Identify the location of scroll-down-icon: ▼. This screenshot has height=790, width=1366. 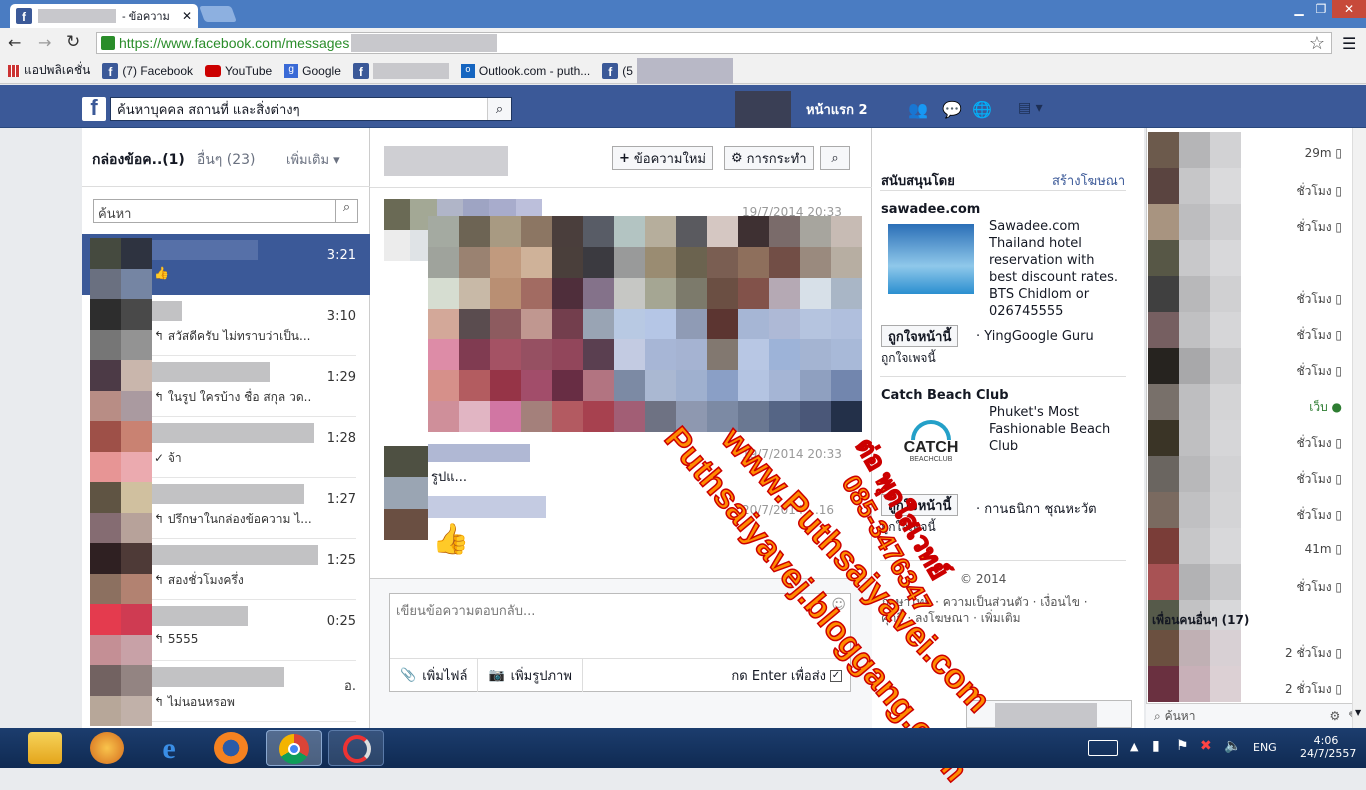
(1360, 713).